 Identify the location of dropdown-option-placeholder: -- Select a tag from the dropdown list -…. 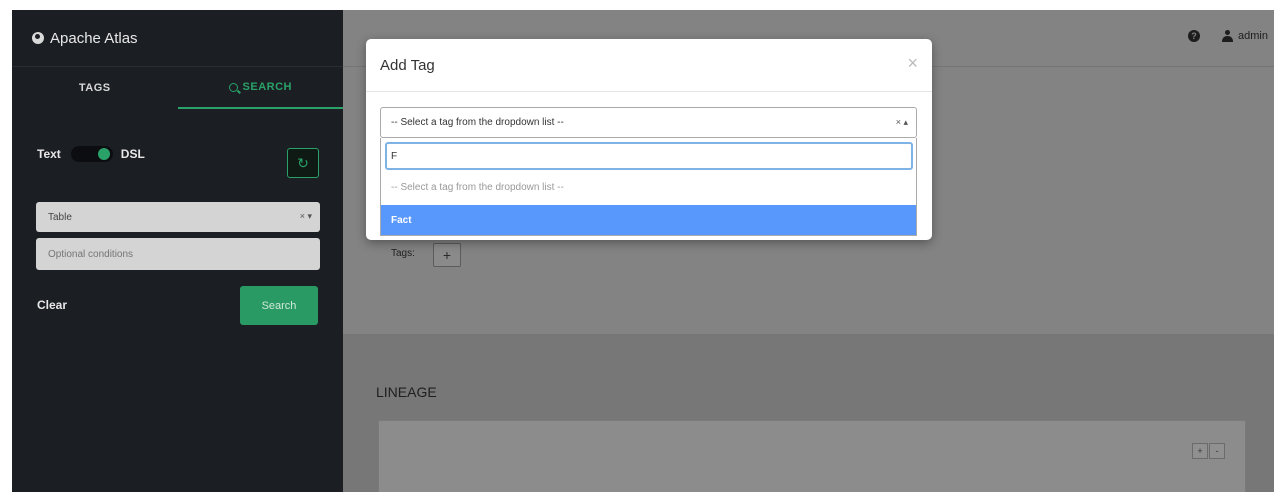
(477, 187).